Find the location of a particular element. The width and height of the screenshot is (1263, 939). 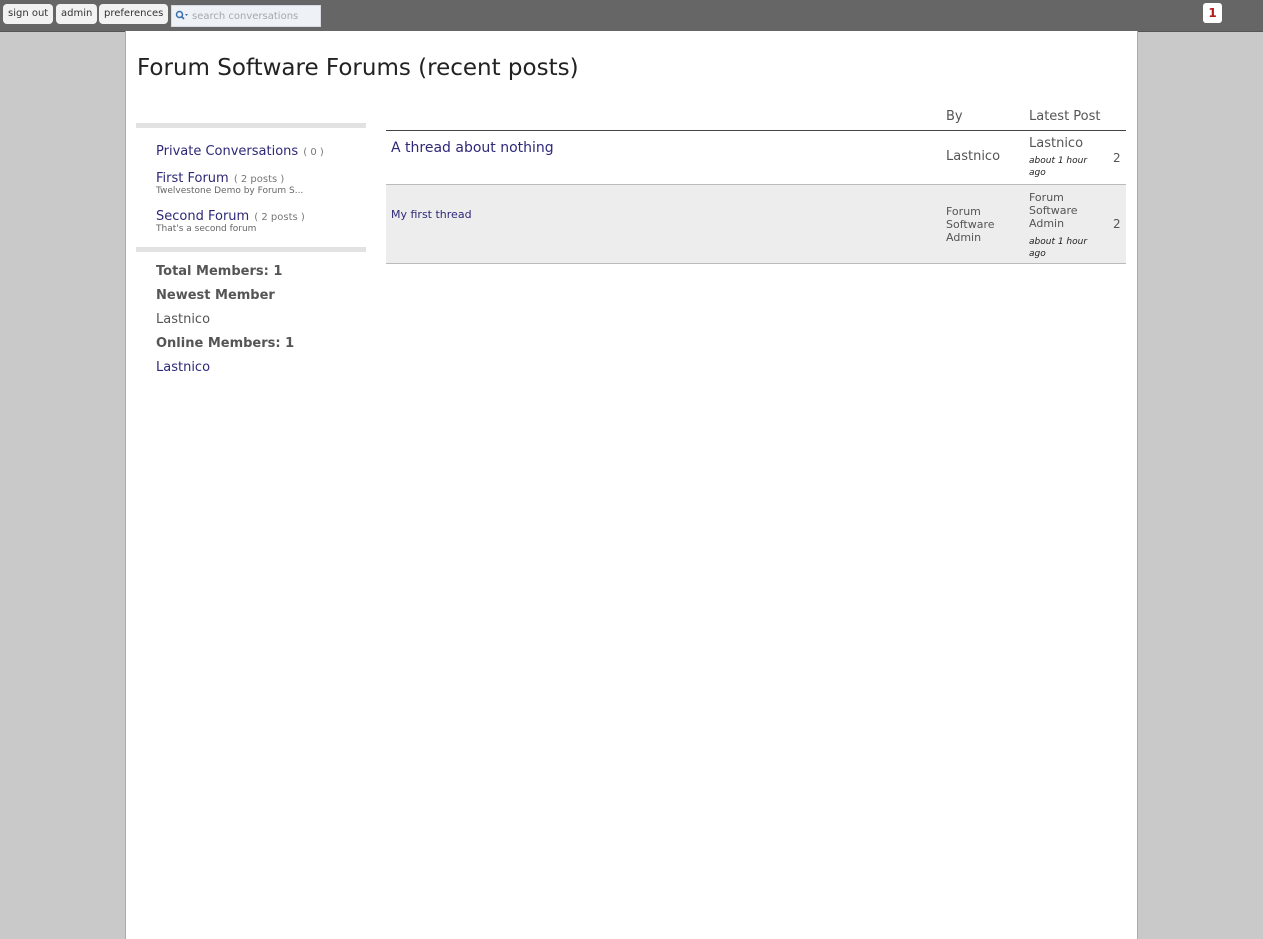

sign-out-button: sign out is located at coordinates (28, 14).